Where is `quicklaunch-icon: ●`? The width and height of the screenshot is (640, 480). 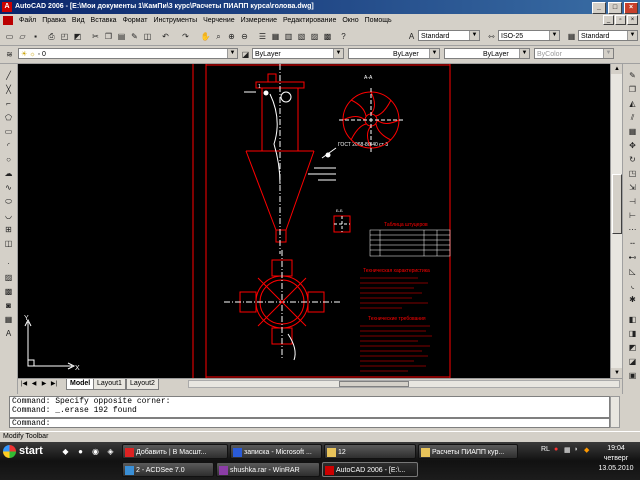 quicklaunch-icon: ● is located at coordinates (80, 451).